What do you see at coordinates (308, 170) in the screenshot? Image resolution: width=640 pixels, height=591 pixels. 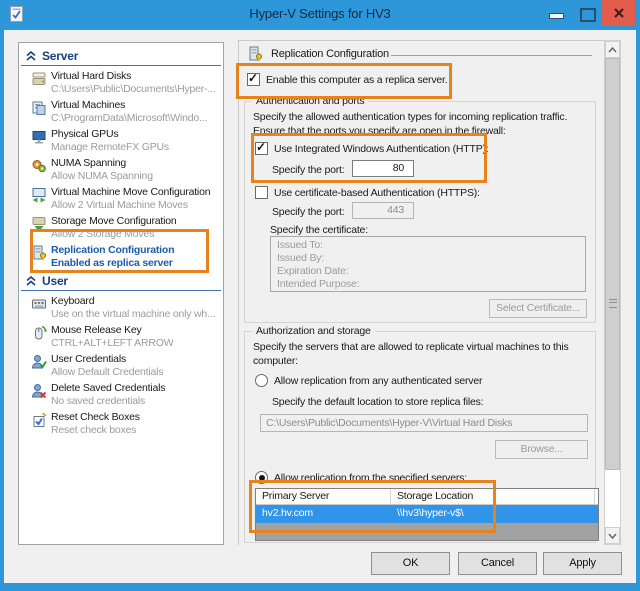 I see `http-port-label: Specify the port:` at bounding box center [308, 170].